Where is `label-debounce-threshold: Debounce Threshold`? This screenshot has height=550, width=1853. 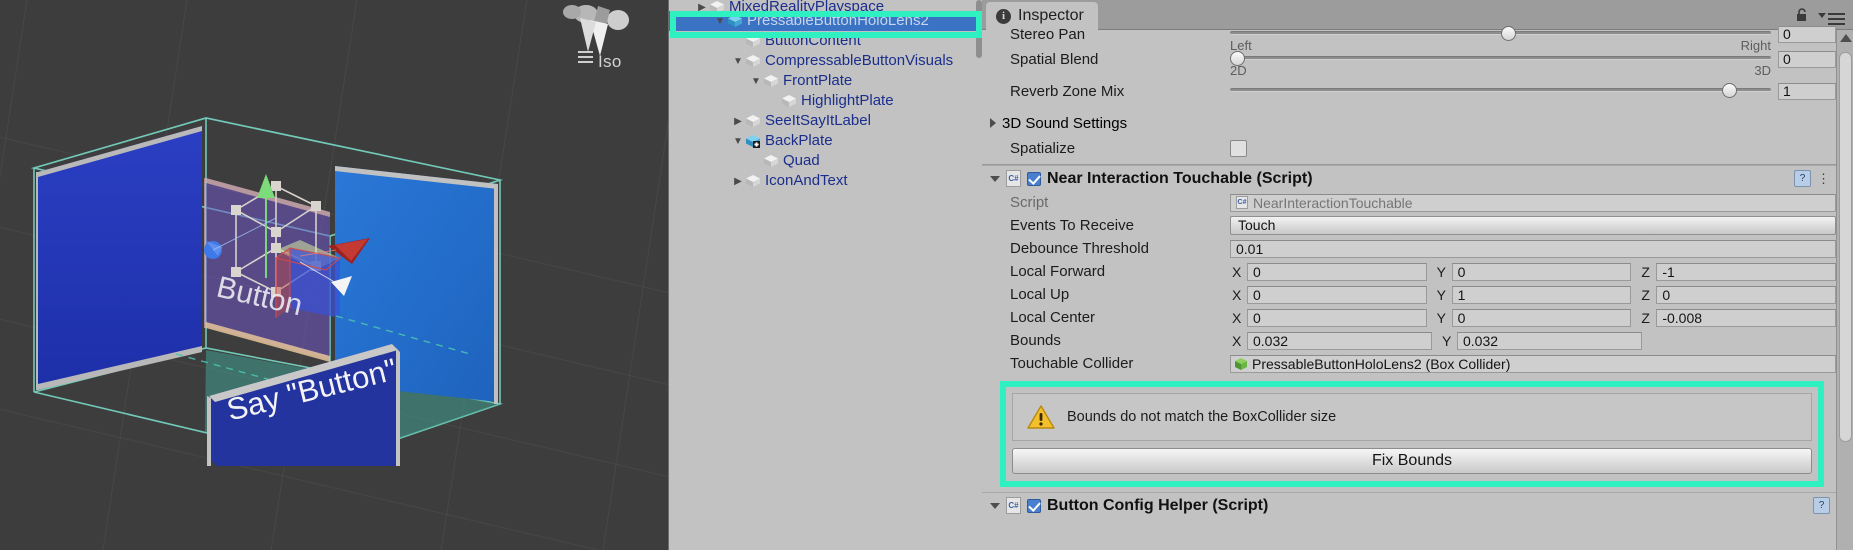
label-debounce-threshold: Debounce Threshold is located at coordinates (1079, 248).